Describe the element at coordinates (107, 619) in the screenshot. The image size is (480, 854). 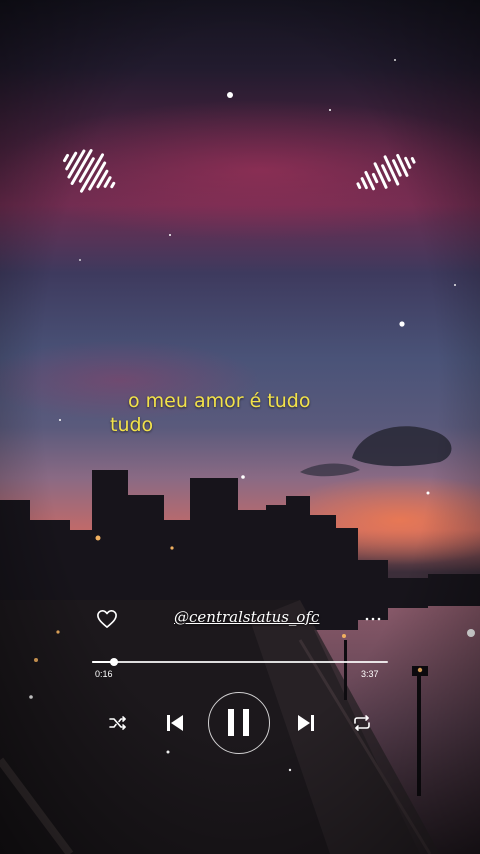
I see `heart-icon` at that location.